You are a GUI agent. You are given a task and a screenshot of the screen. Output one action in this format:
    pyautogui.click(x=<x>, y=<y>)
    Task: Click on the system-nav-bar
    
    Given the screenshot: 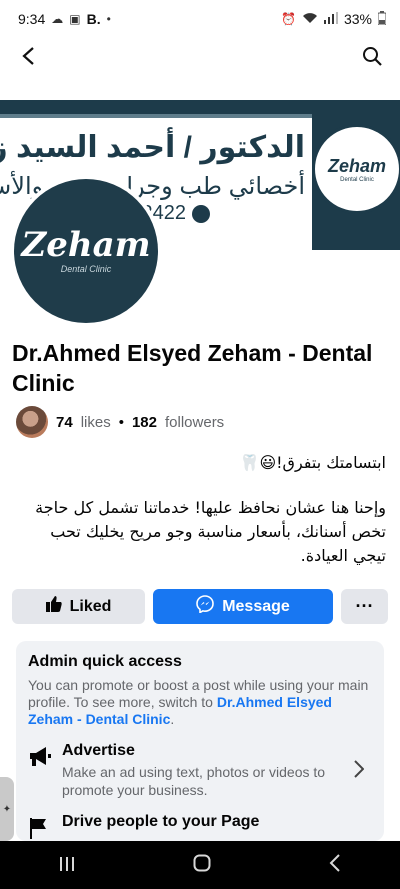 What is the action you would take?
    pyautogui.click(x=200, y=865)
    